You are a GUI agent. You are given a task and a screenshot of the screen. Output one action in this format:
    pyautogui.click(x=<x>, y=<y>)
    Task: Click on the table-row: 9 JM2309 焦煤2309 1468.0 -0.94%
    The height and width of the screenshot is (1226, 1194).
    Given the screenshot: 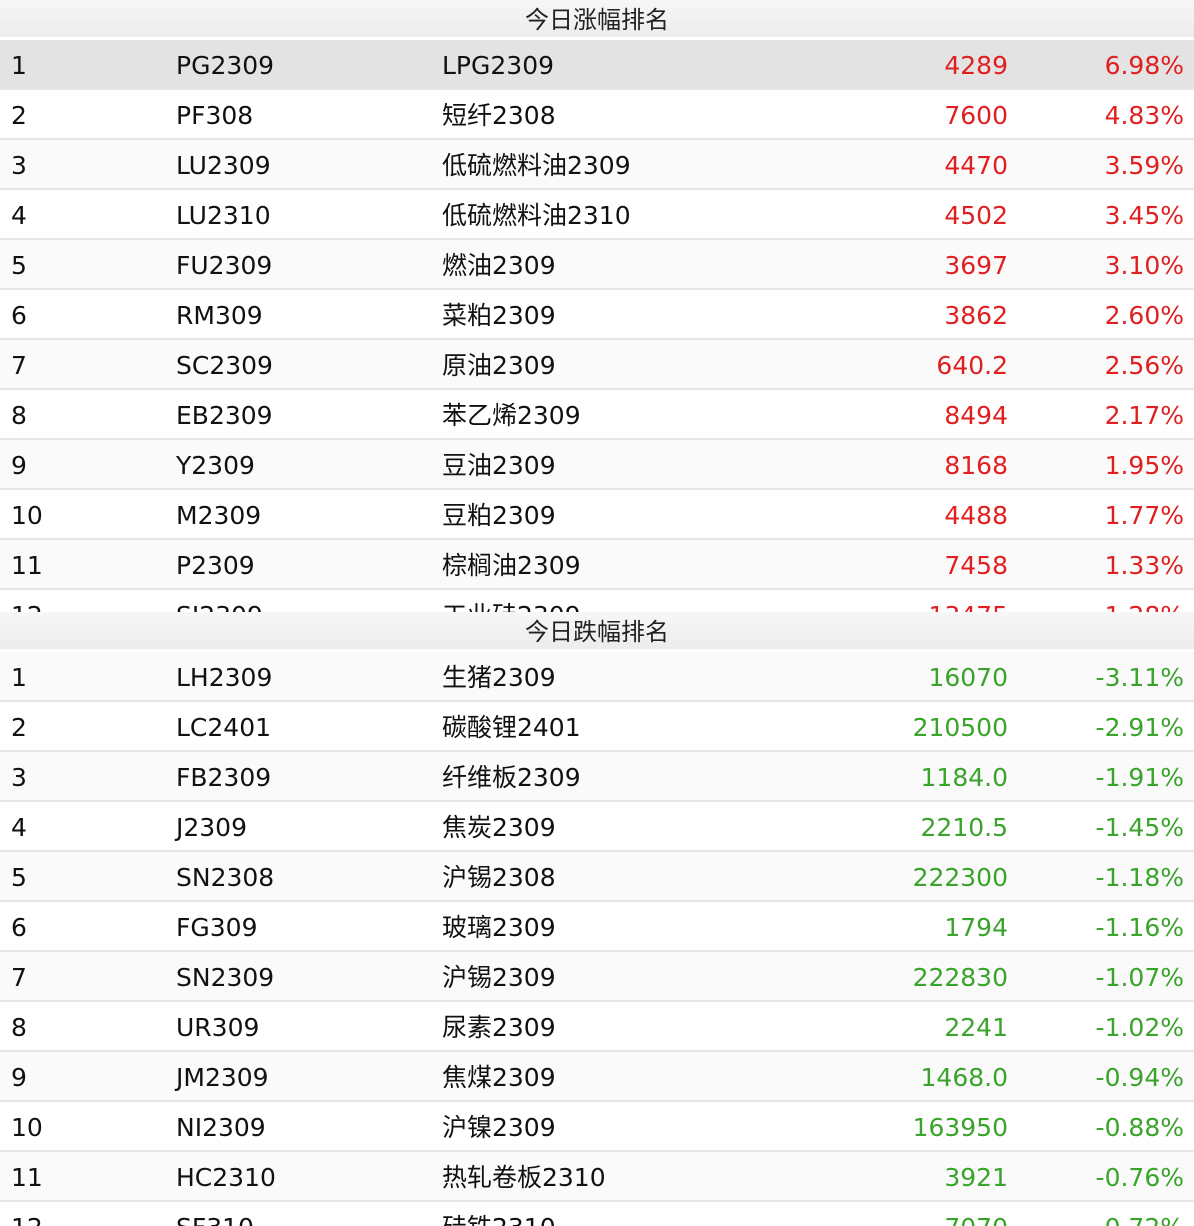 What is the action you would take?
    pyautogui.click(x=597, y=1077)
    